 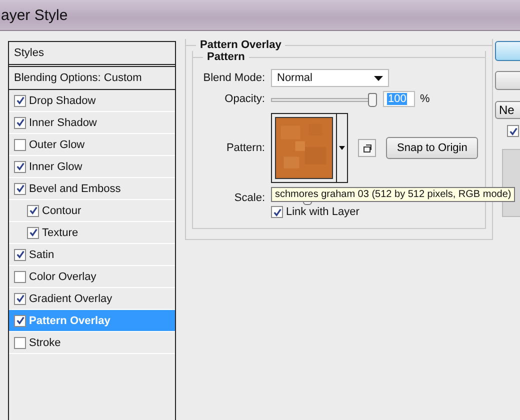 What do you see at coordinates (372, 99) in the screenshot?
I see `slider-thumb` at bounding box center [372, 99].